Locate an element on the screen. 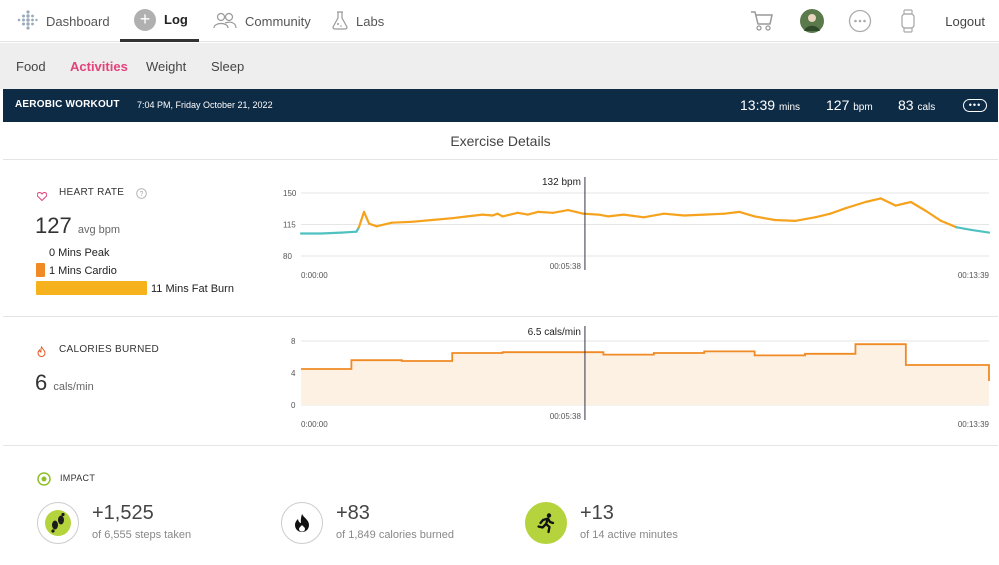 Image resolution: width=999 pixels, height=565 pixels. cals-unit: cals is located at coordinates (926, 107).